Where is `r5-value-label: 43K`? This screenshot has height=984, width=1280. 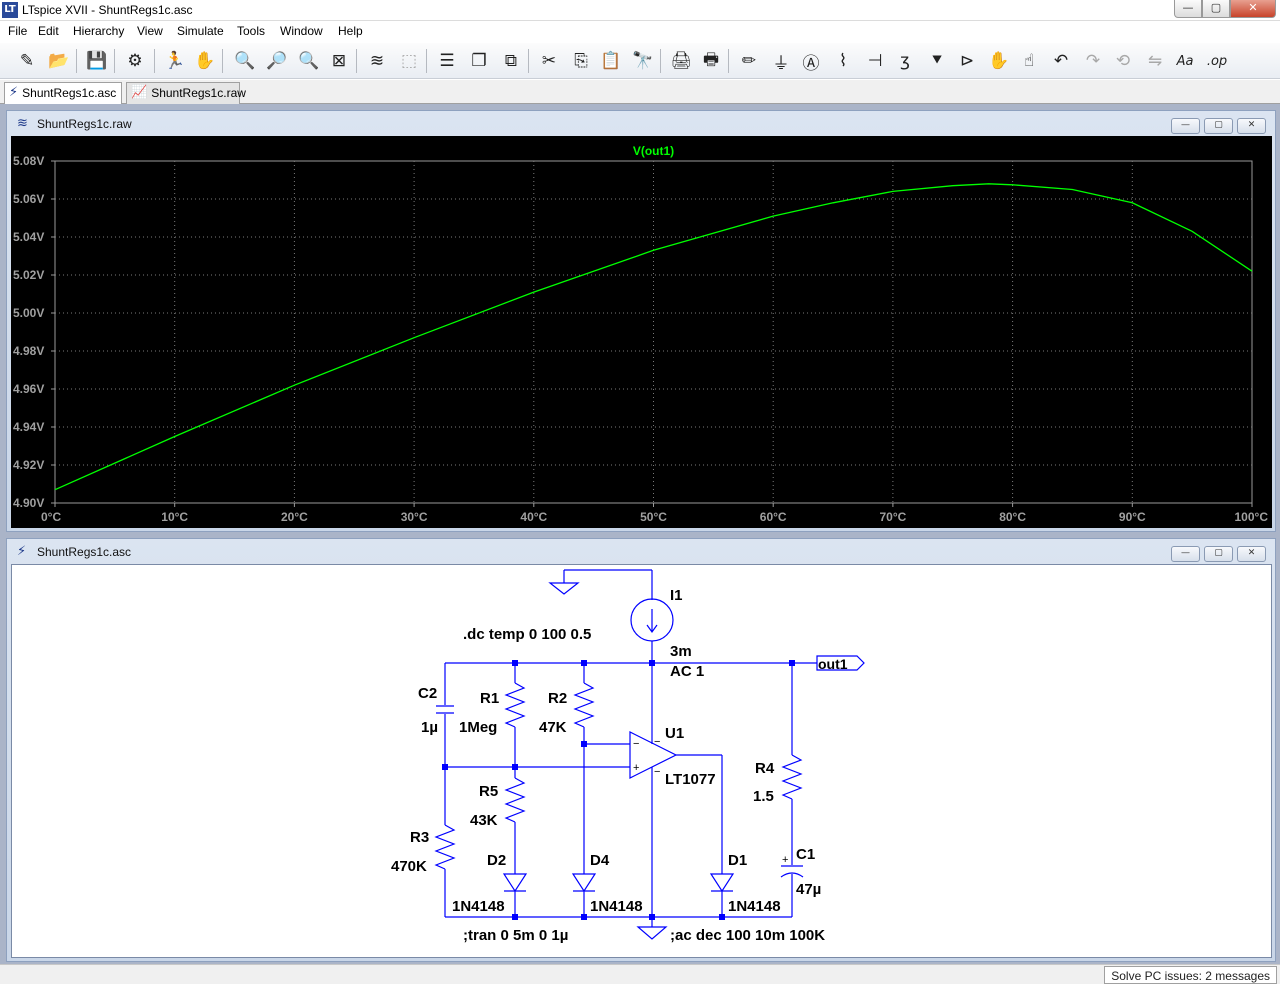 r5-value-label: 43K is located at coordinates (484, 820).